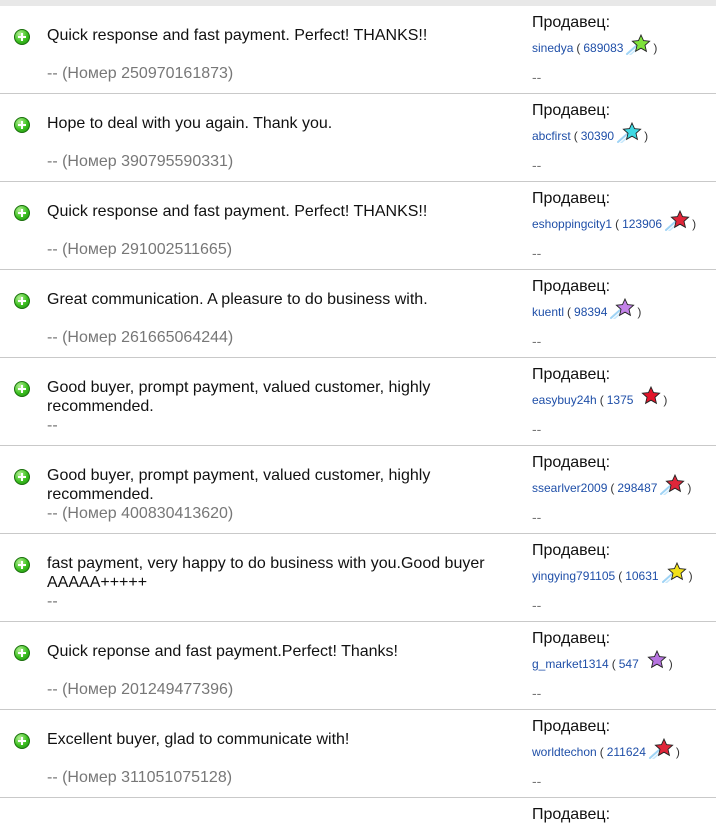 This screenshot has width=716, height=838. I want to click on item-number: -- (Номер 390795590331), so click(140, 161).